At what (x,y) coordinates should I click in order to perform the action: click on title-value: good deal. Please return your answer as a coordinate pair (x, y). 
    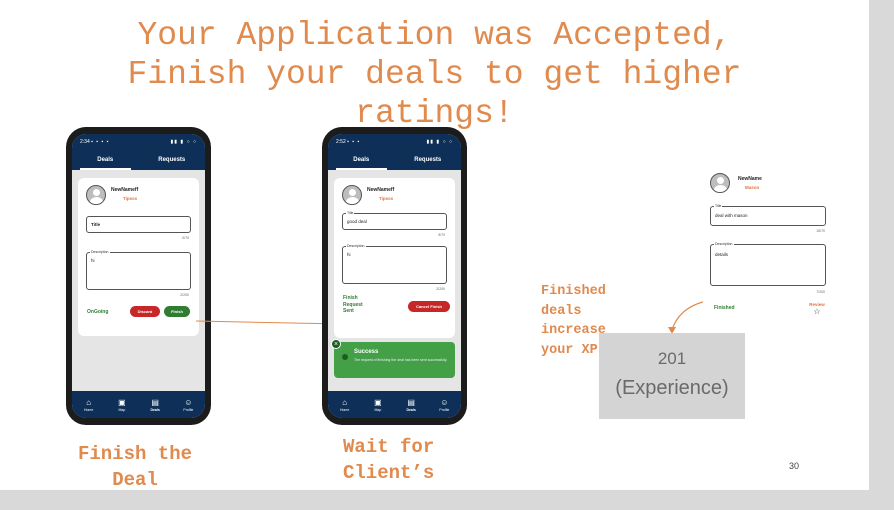
    Looking at the image, I should click on (357, 221).